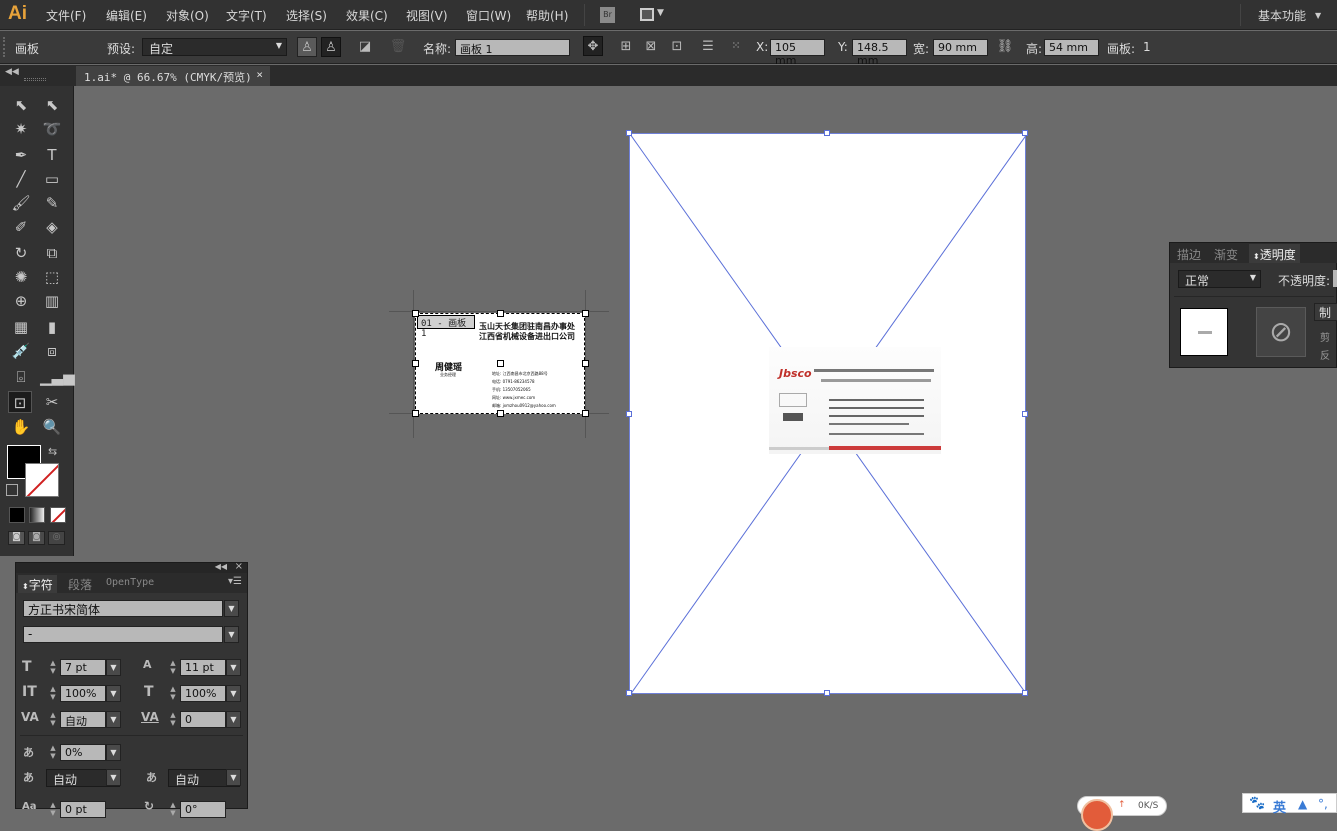  I want to click on baseline-shift-input: 0 pt, so click(83, 809).